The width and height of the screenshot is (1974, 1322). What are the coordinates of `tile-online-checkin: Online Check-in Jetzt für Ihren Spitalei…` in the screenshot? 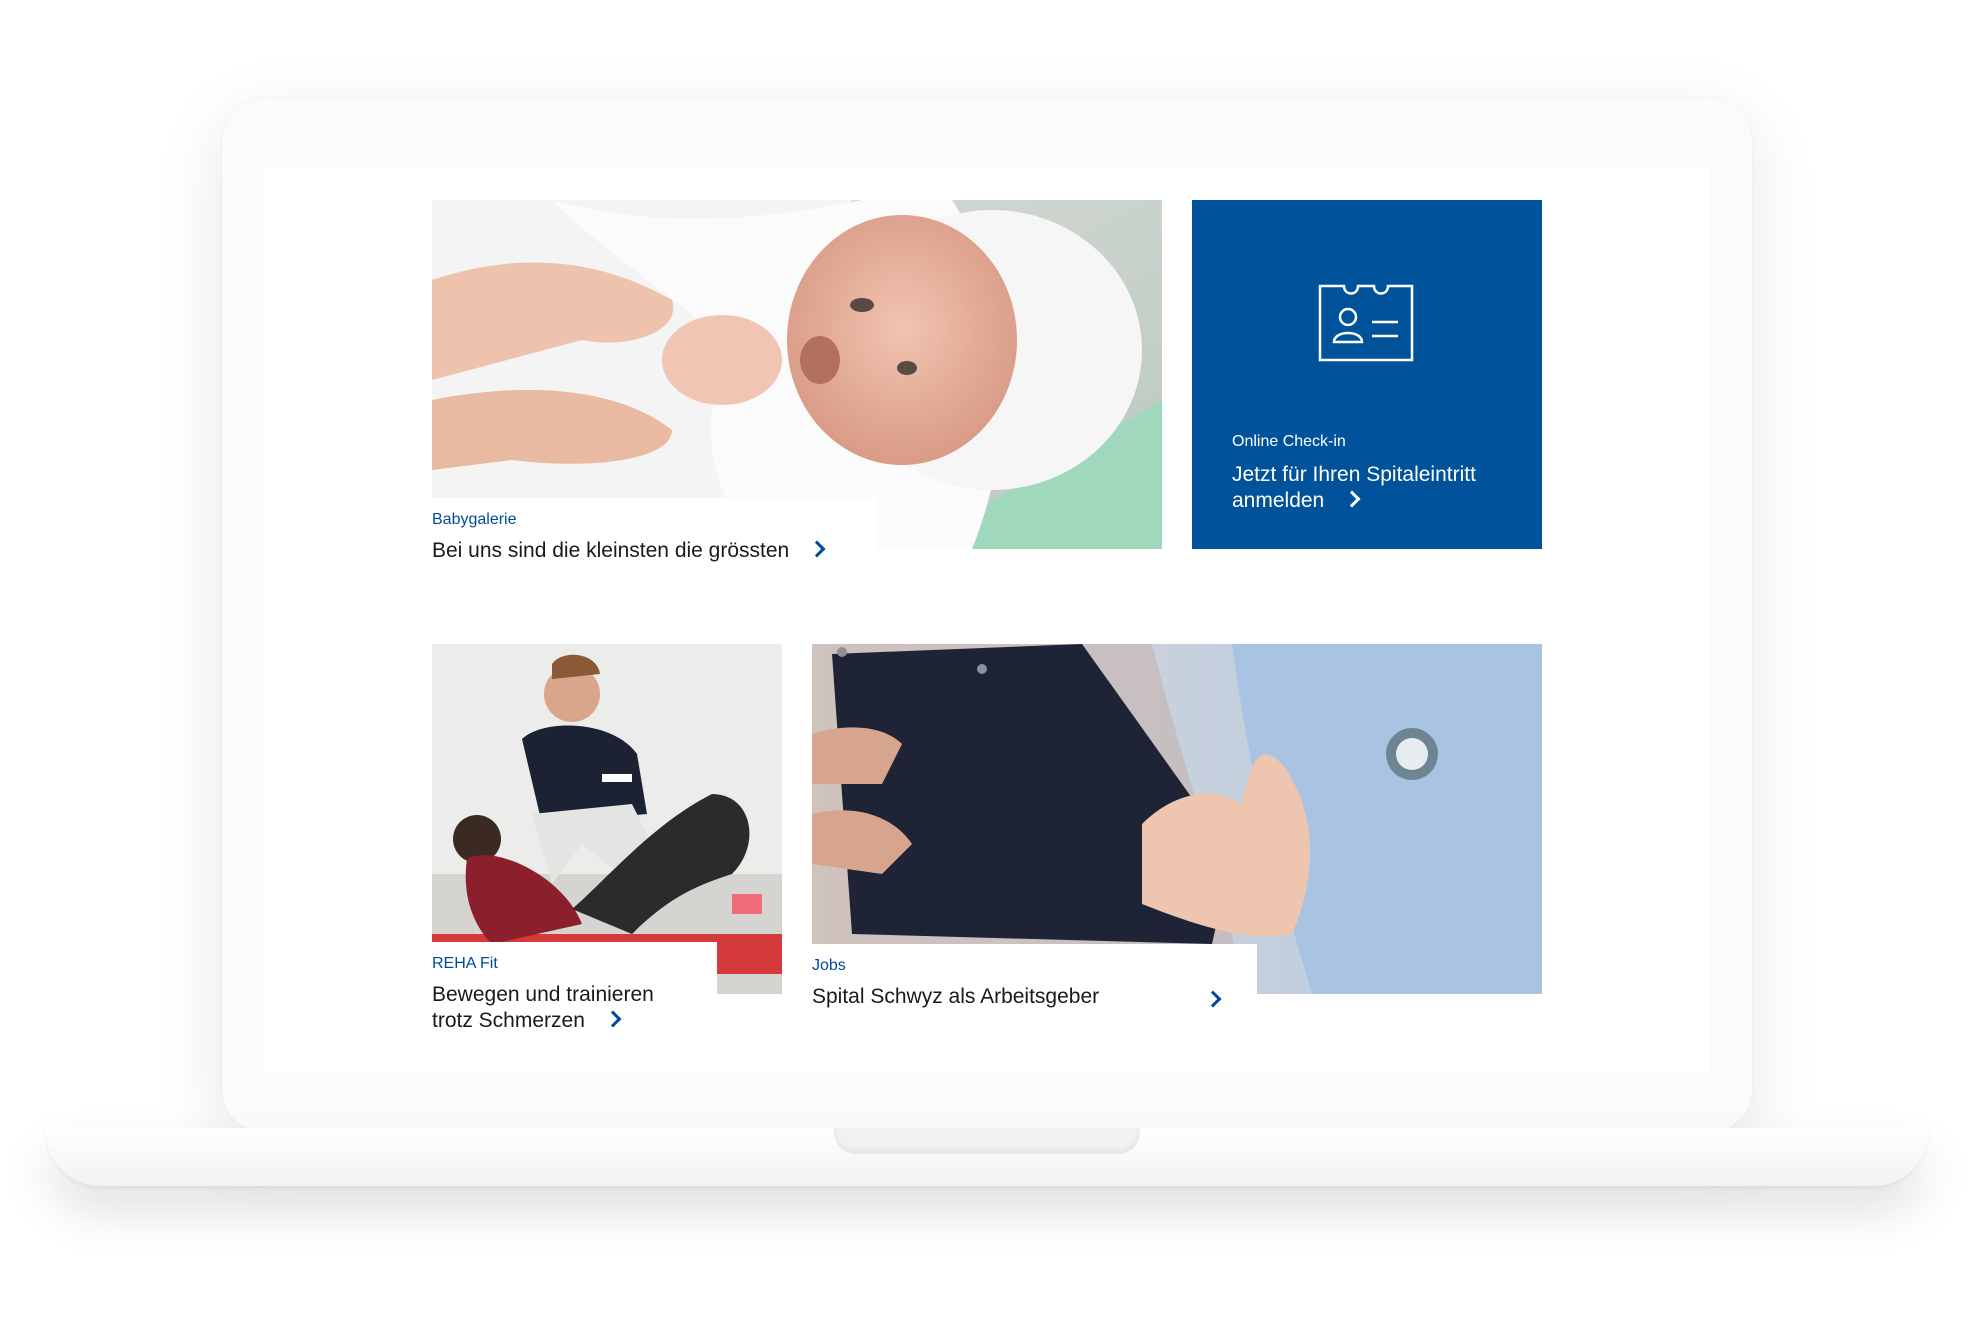 It's located at (1367, 374).